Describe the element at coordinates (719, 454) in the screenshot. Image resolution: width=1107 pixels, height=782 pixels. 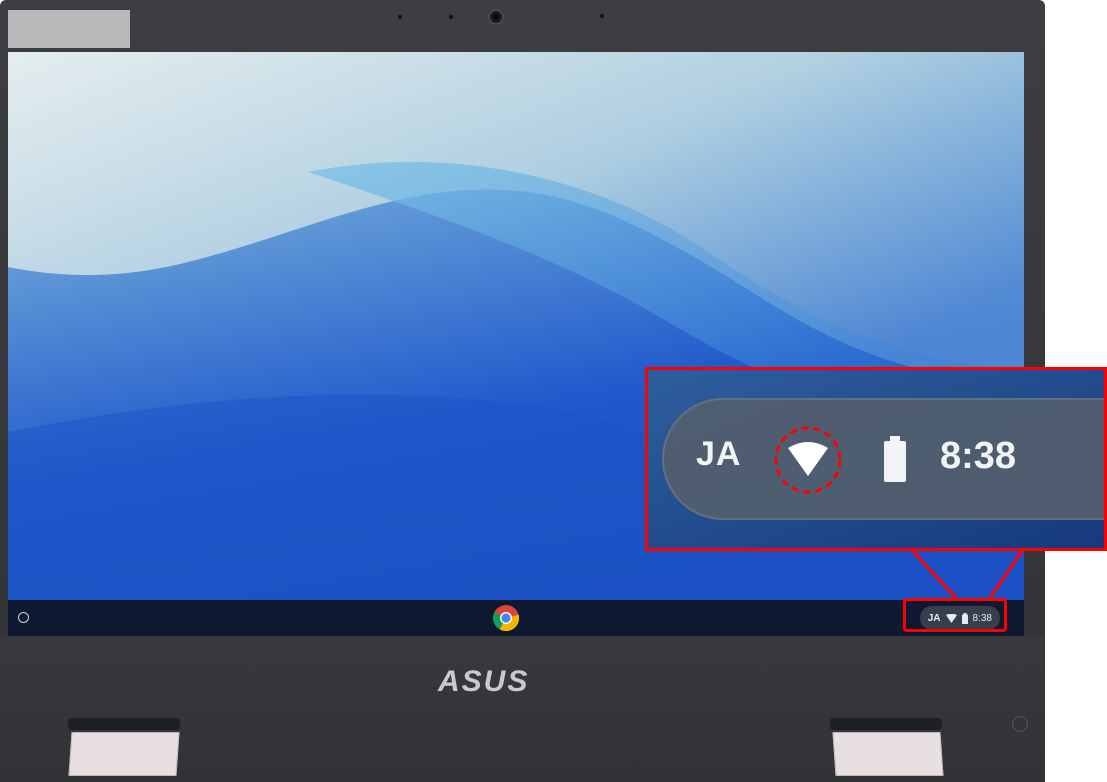
I see `zoom-ime-language-label: JA` at that location.